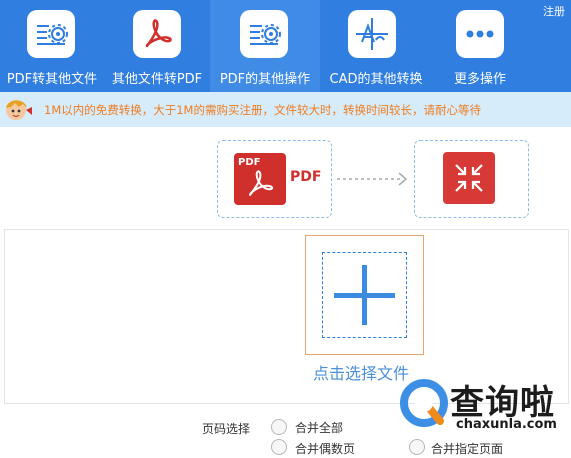 This screenshot has width=571, height=458. I want to click on tab-pdf-other-operations: PDF的其他操作, so click(265, 46).